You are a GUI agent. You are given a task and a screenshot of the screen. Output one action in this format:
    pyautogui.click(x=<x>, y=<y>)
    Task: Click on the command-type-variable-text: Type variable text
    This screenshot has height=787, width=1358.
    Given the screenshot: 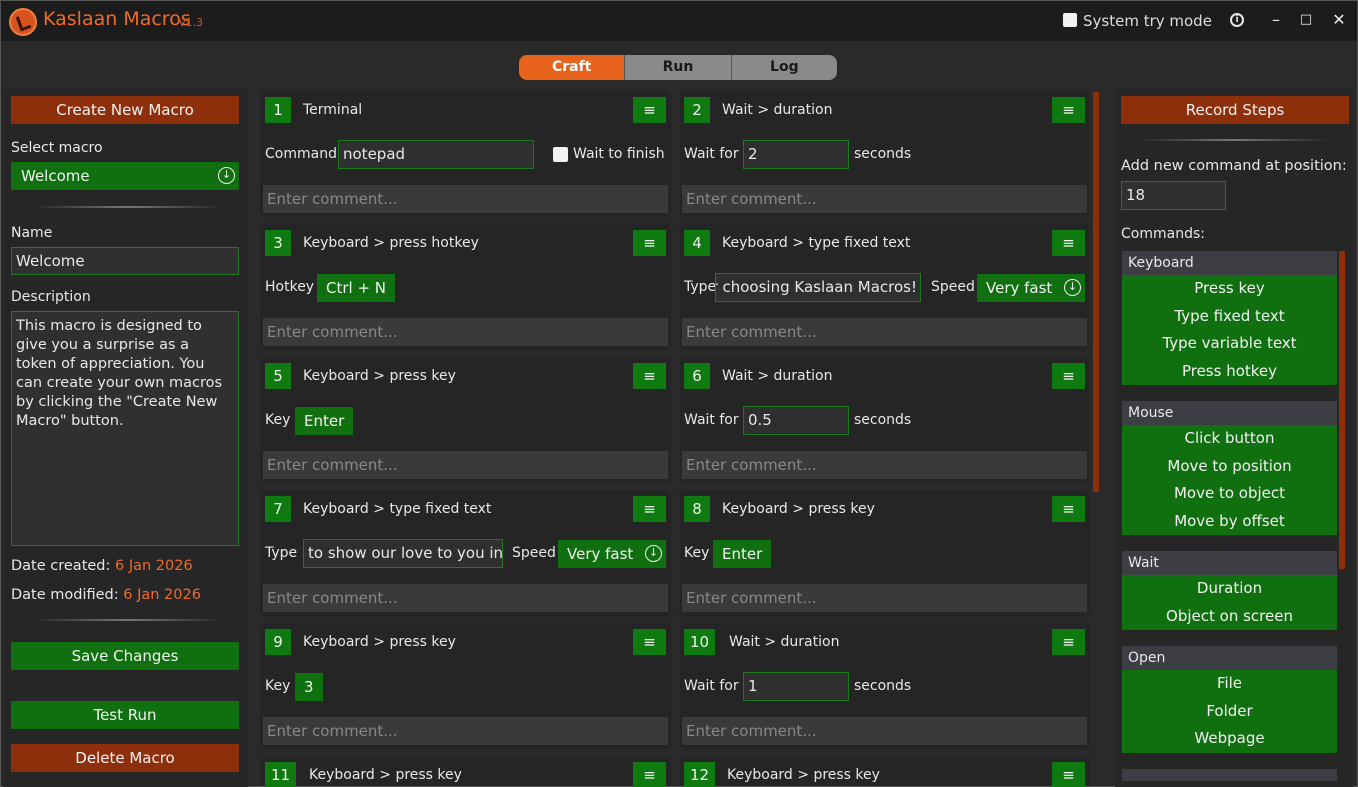 What is the action you would take?
    pyautogui.click(x=1229, y=344)
    